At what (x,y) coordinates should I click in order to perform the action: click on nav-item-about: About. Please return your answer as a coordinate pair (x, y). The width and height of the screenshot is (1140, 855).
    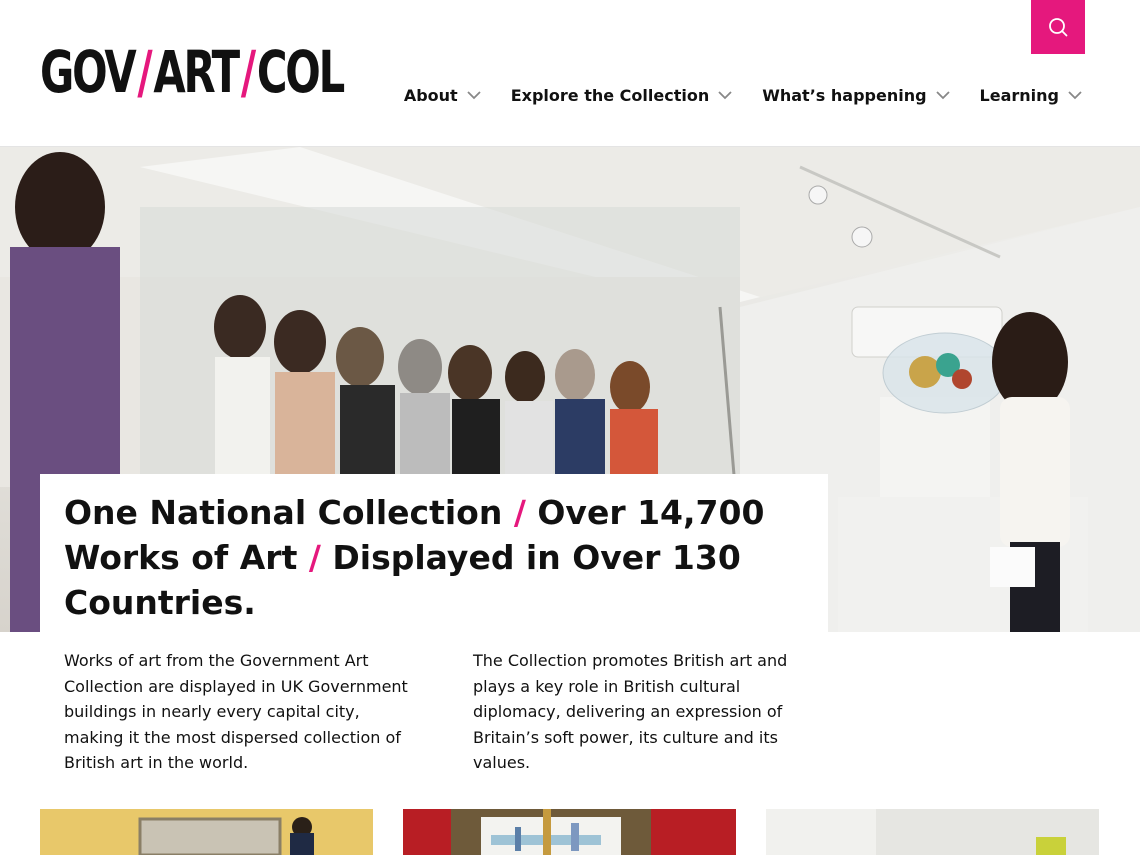
    Looking at the image, I should click on (442, 95).